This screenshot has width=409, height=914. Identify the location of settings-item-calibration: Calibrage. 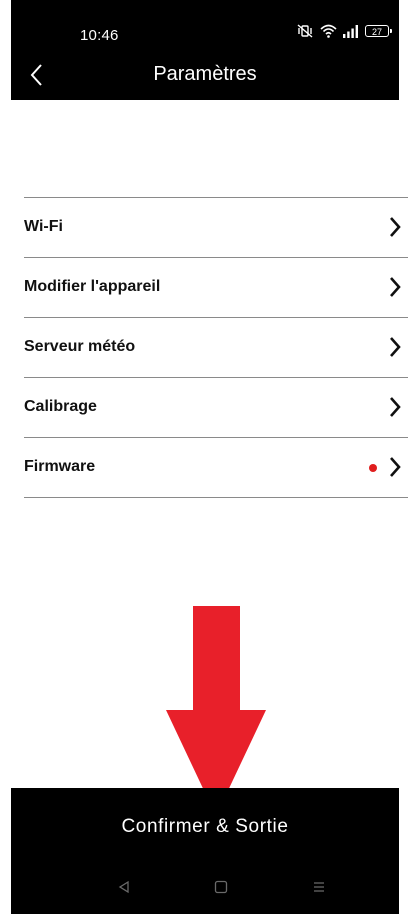
(216, 408).